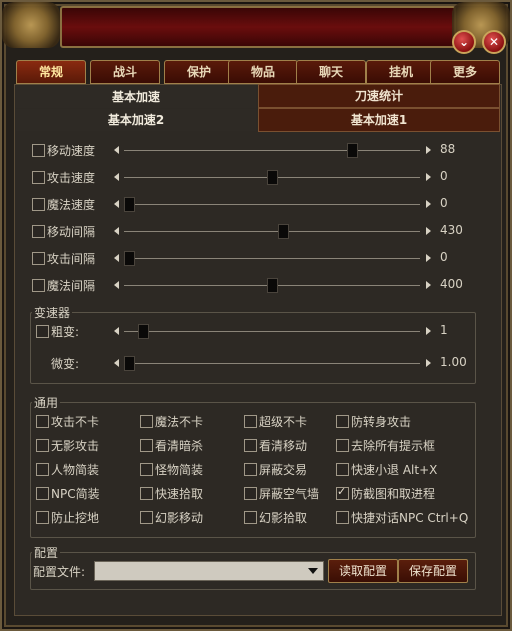 The image size is (512, 631). What do you see at coordinates (379, 120) in the screenshot?
I see `subtab-basic-speed-1: 基本加速1` at bounding box center [379, 120].